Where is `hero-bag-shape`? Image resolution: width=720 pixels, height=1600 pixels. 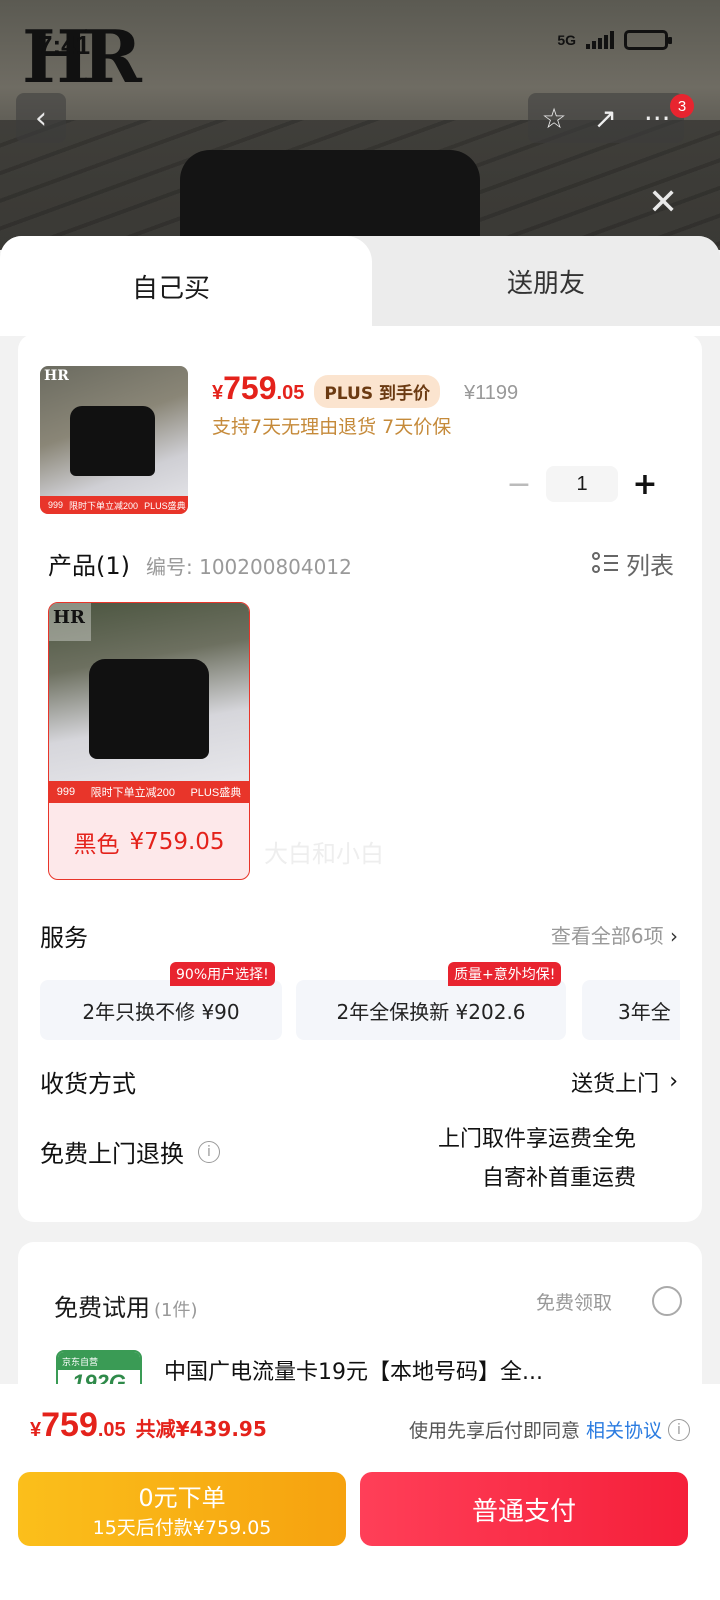
hero-bag-shape is located at coordinates (330, 200).